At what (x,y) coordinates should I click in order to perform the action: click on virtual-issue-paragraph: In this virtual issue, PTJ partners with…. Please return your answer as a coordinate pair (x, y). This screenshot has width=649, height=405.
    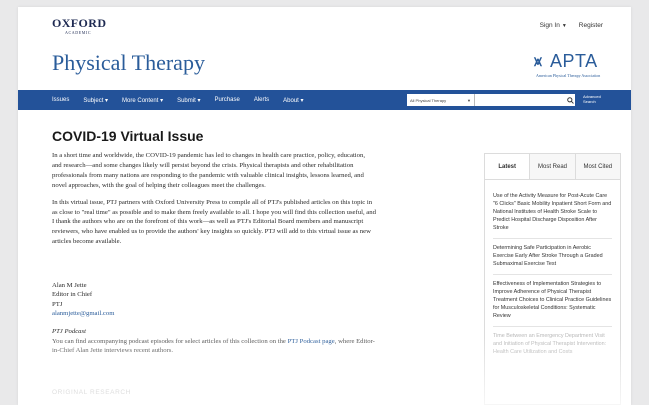
    Looking at the image, I should click on (214, 222).